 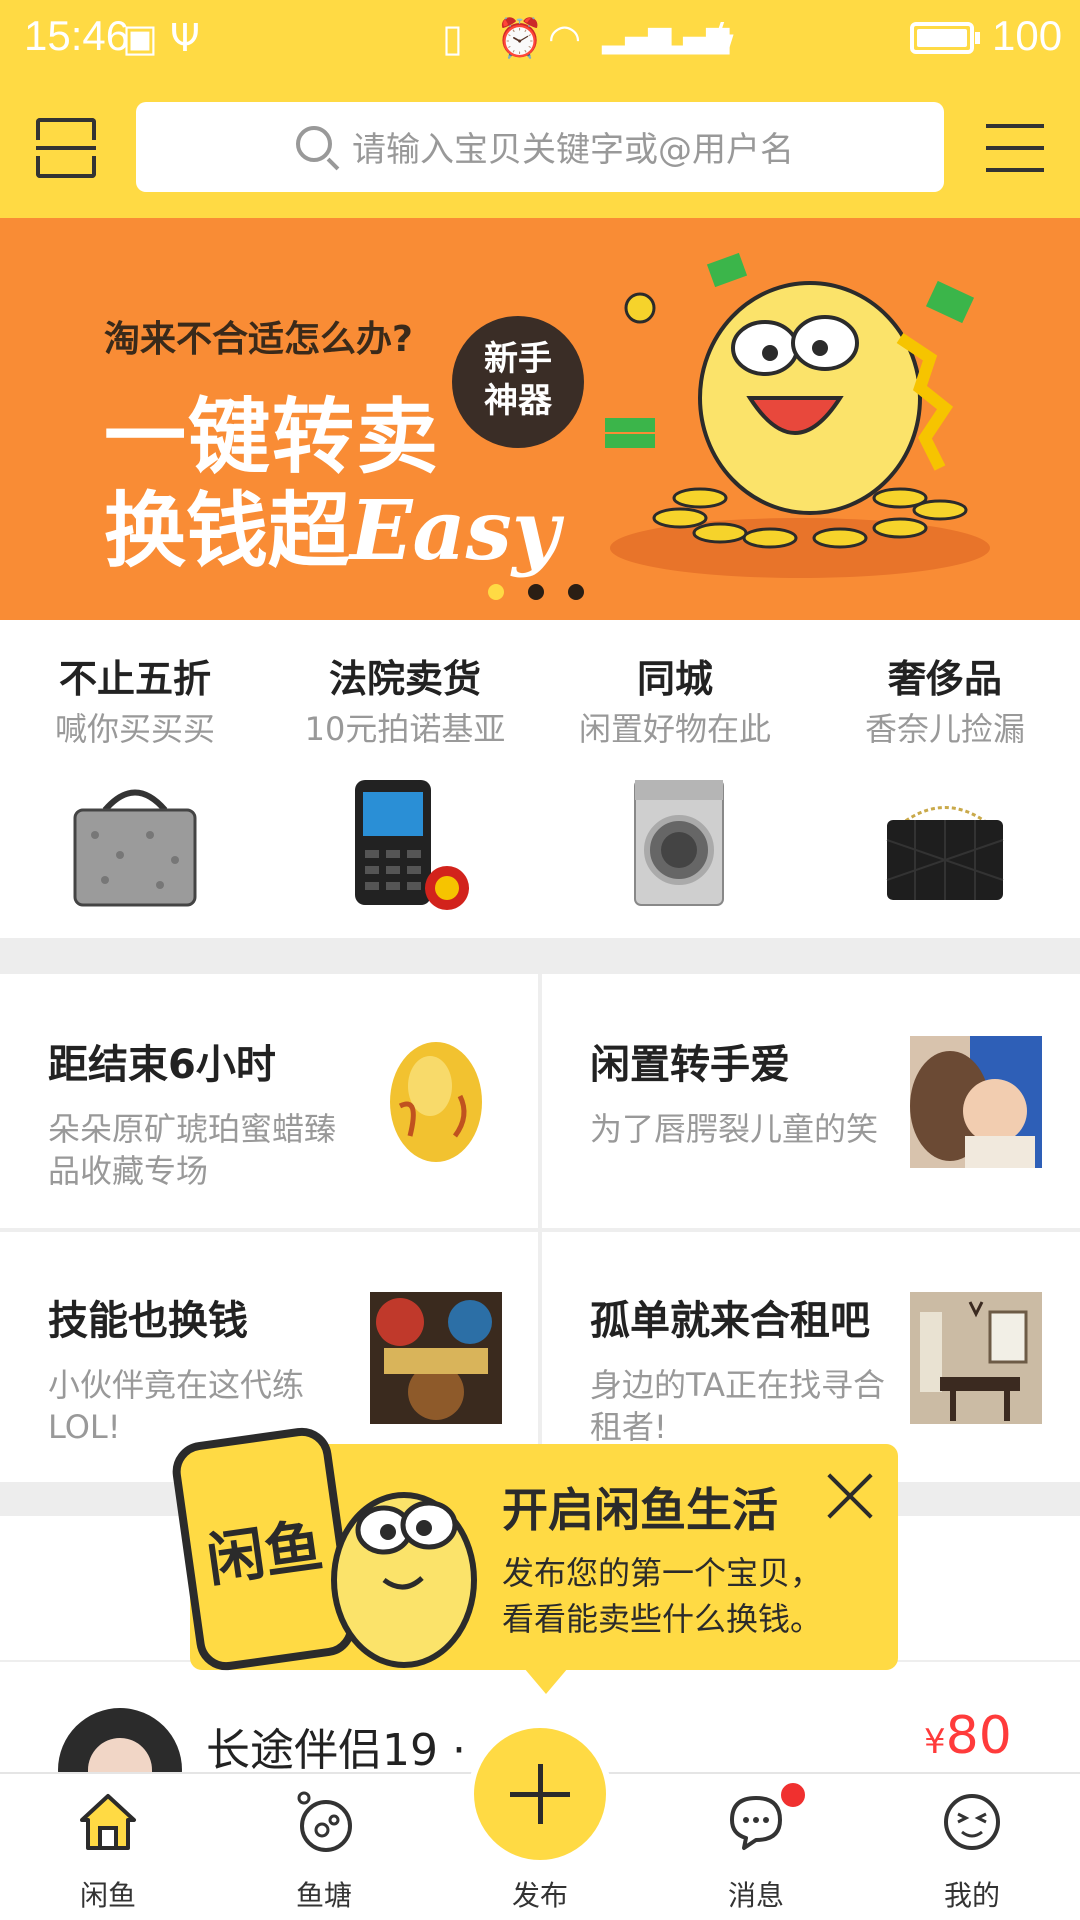 I want to click on mascot-illustration, so click(x=797, y=415).